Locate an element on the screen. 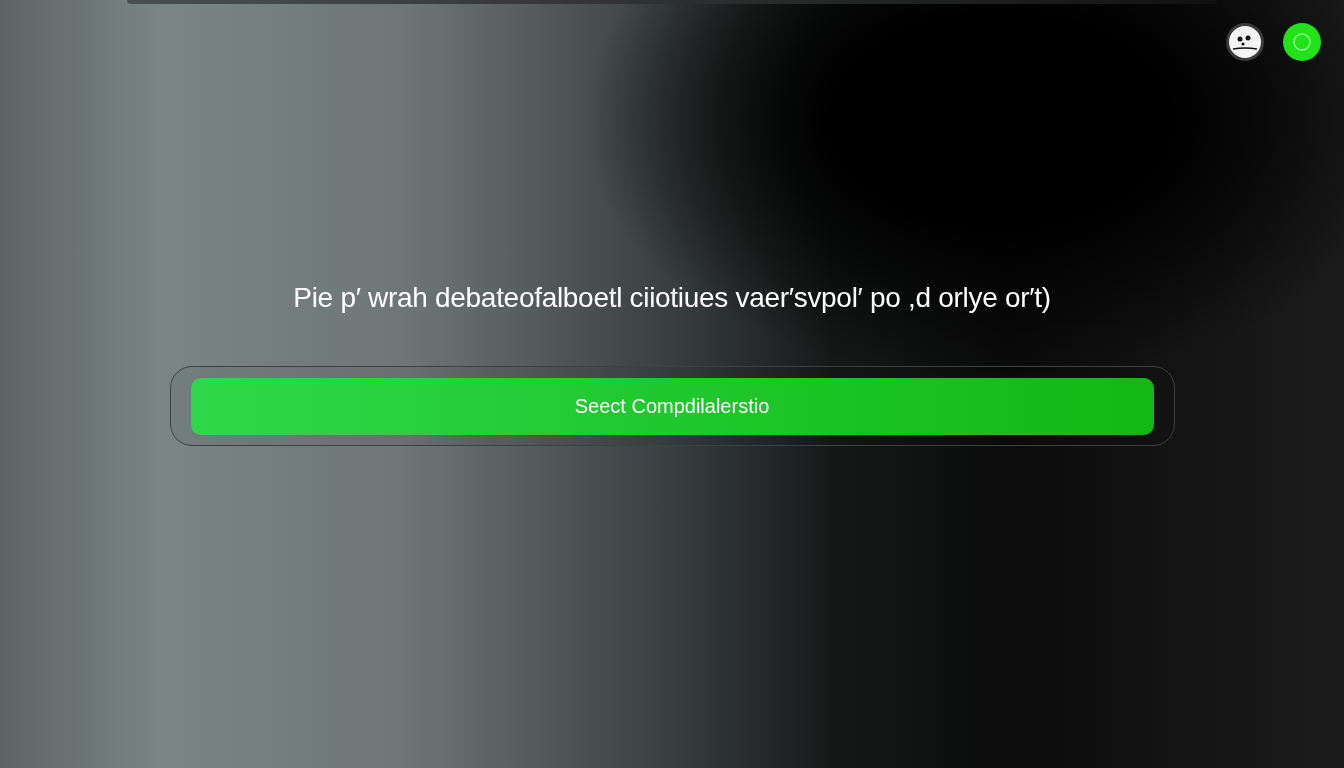  primary-button: Seect Compdilalerstio is located at coordinates (672, 406).